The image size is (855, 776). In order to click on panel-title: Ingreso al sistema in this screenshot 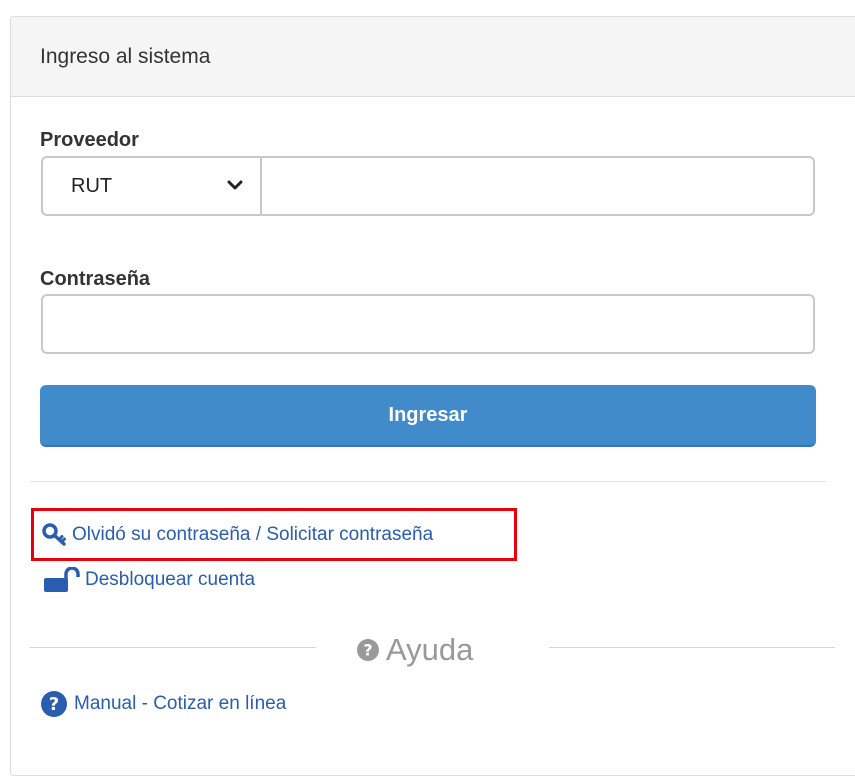, I will do `click(125, 56)`.